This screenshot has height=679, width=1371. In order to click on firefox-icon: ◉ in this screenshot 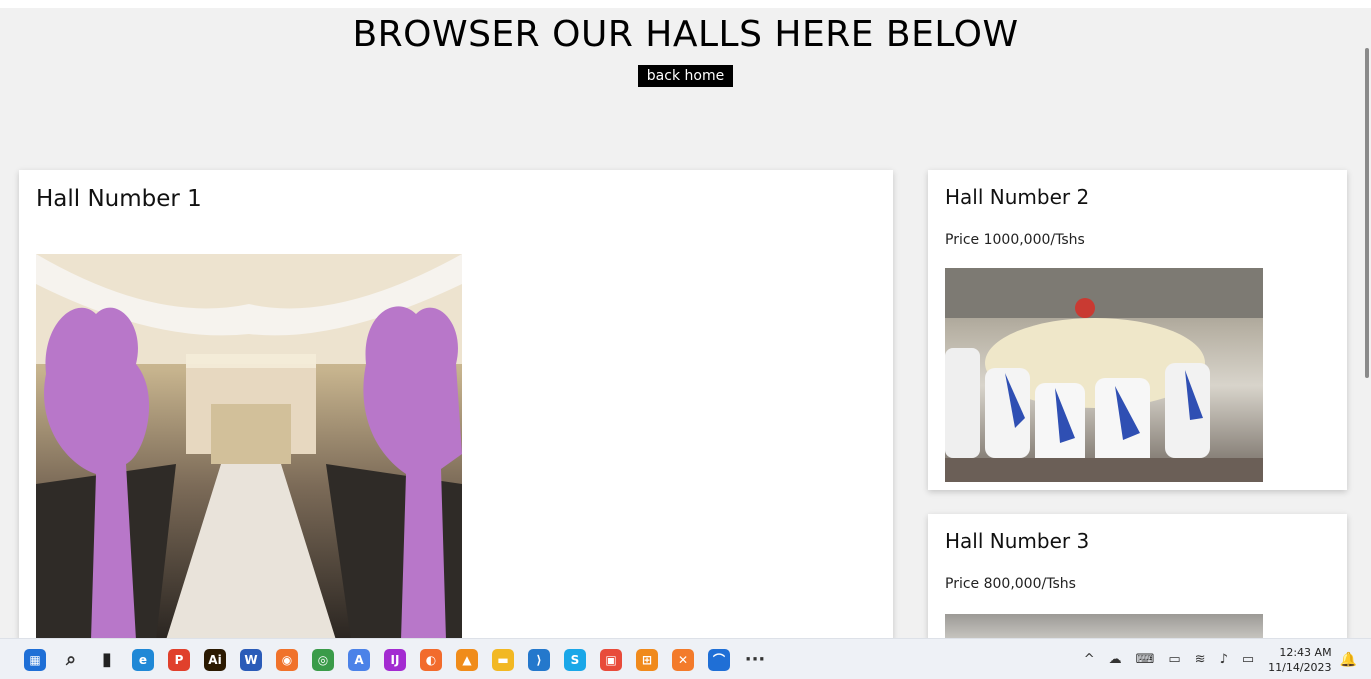, I will do `click(287, 659)`.